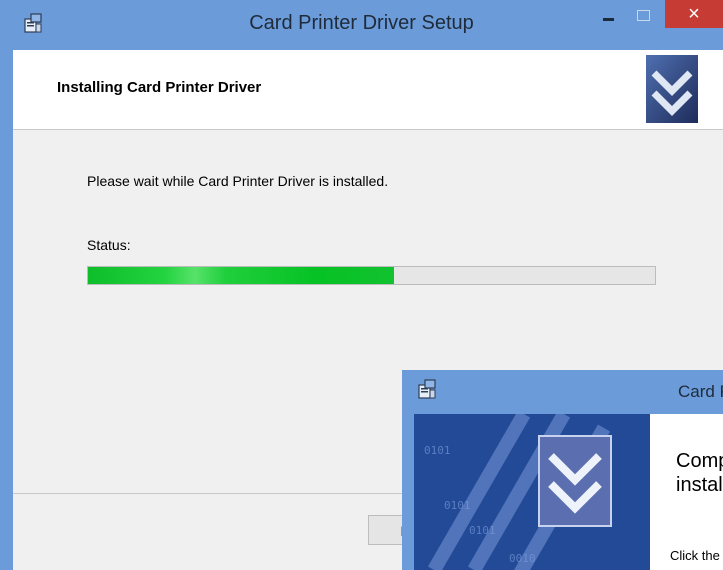  I want to click on progress-fill, so click(241, 275).